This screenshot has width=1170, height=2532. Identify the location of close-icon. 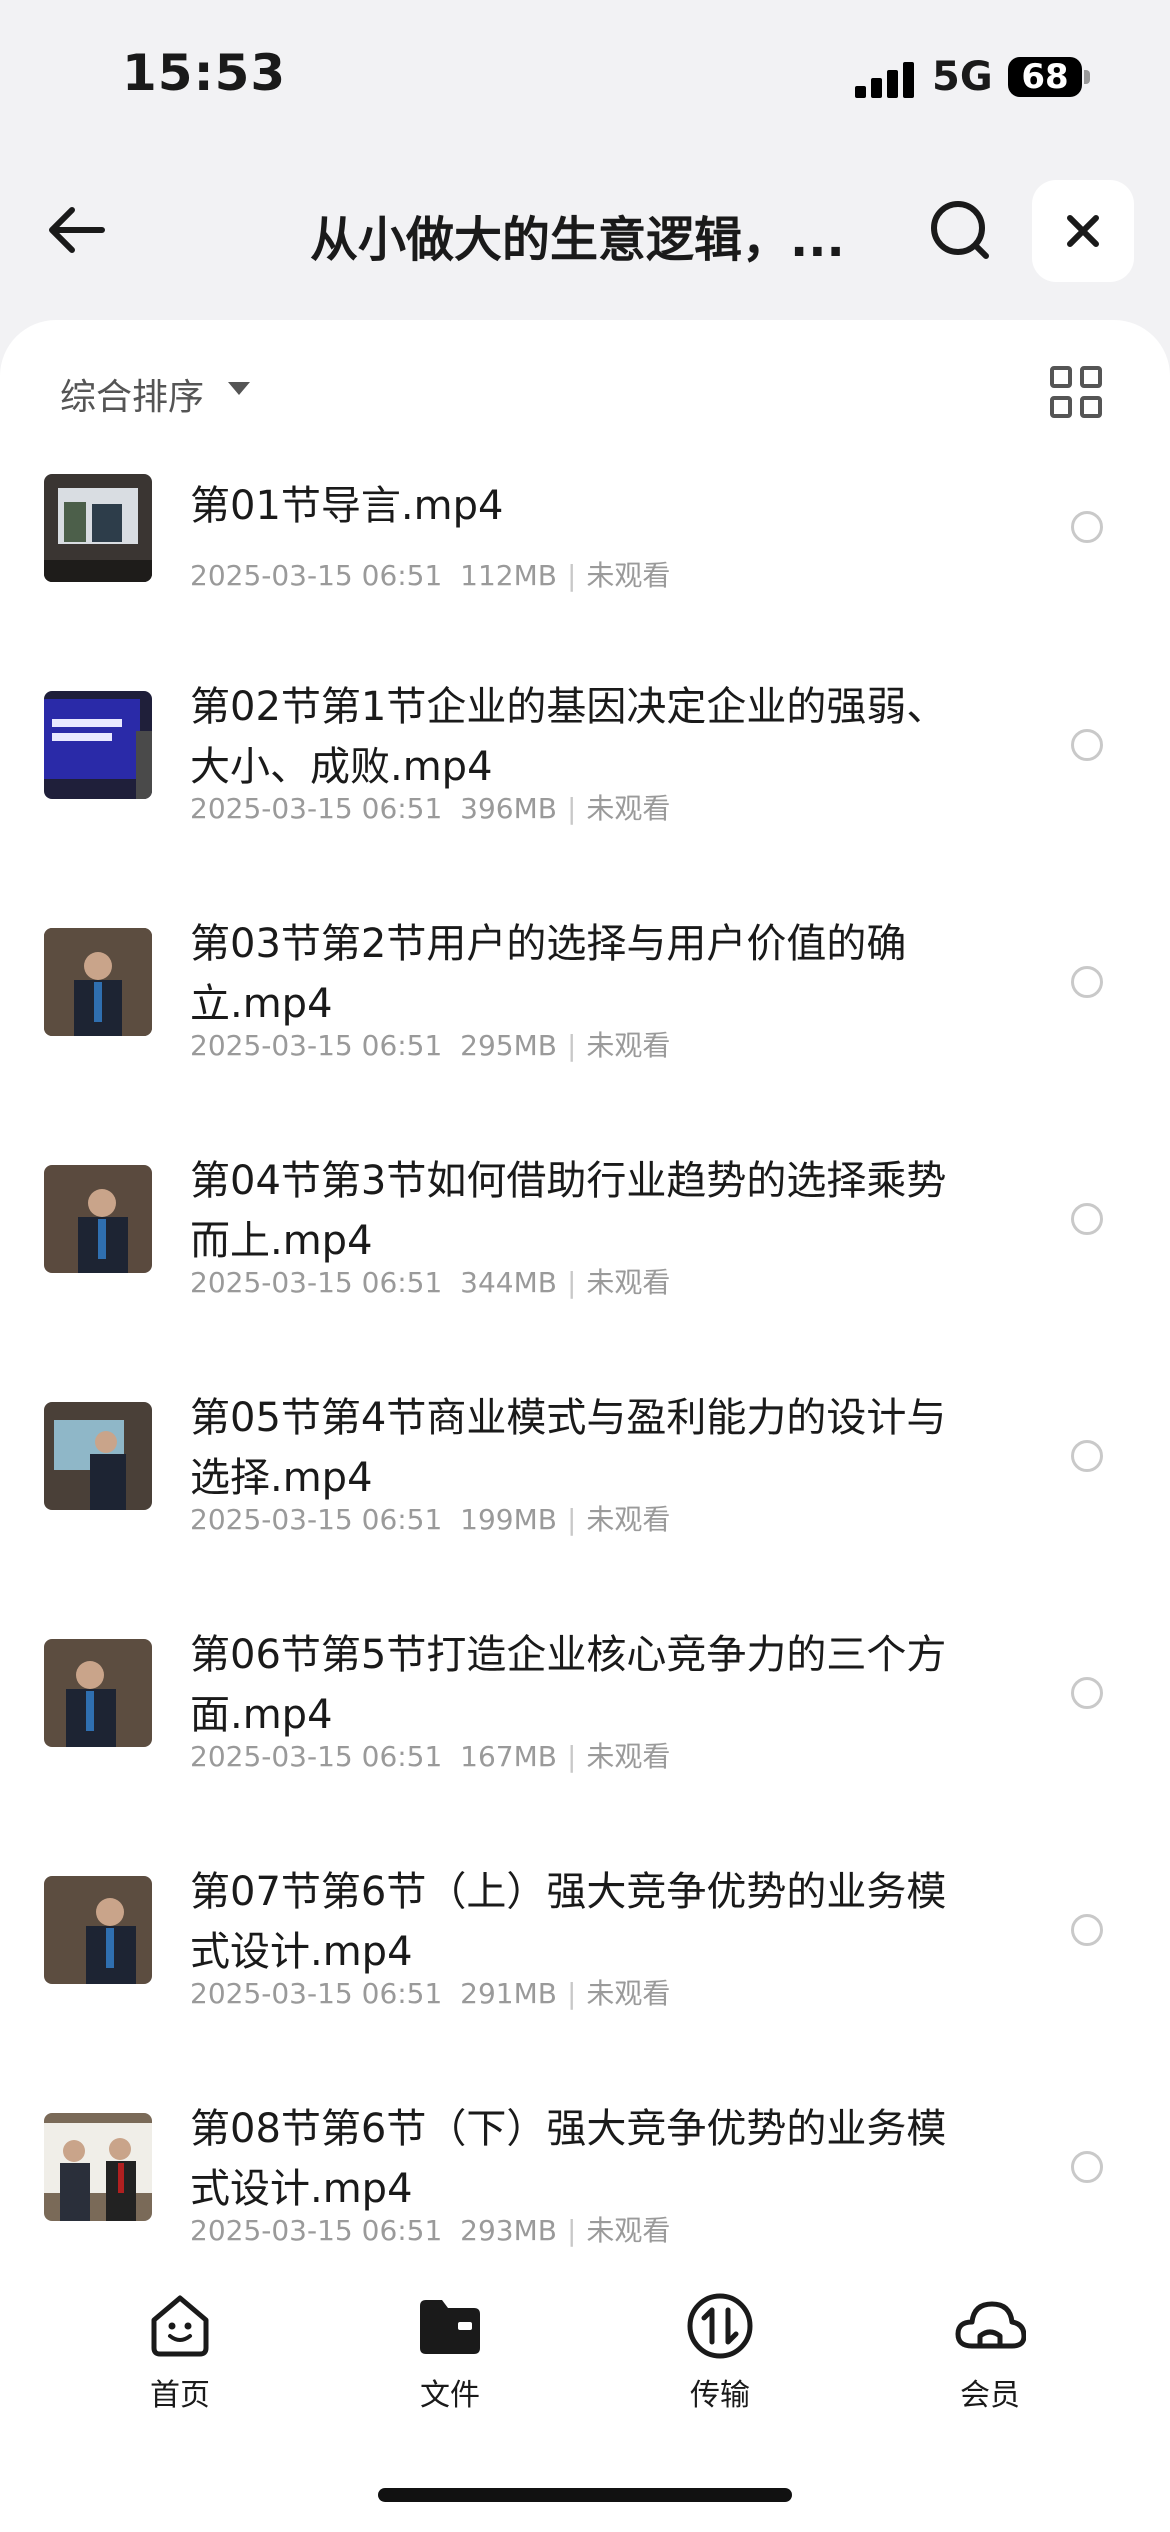
(1083, 231).